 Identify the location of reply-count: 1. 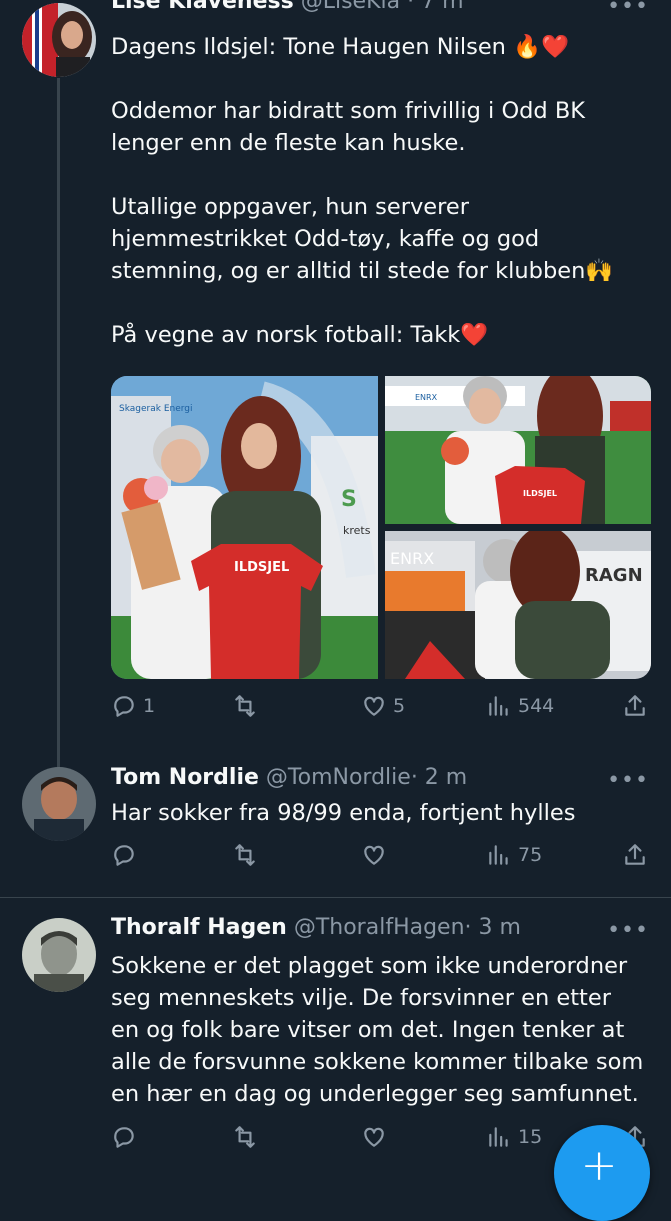
(149, 706).